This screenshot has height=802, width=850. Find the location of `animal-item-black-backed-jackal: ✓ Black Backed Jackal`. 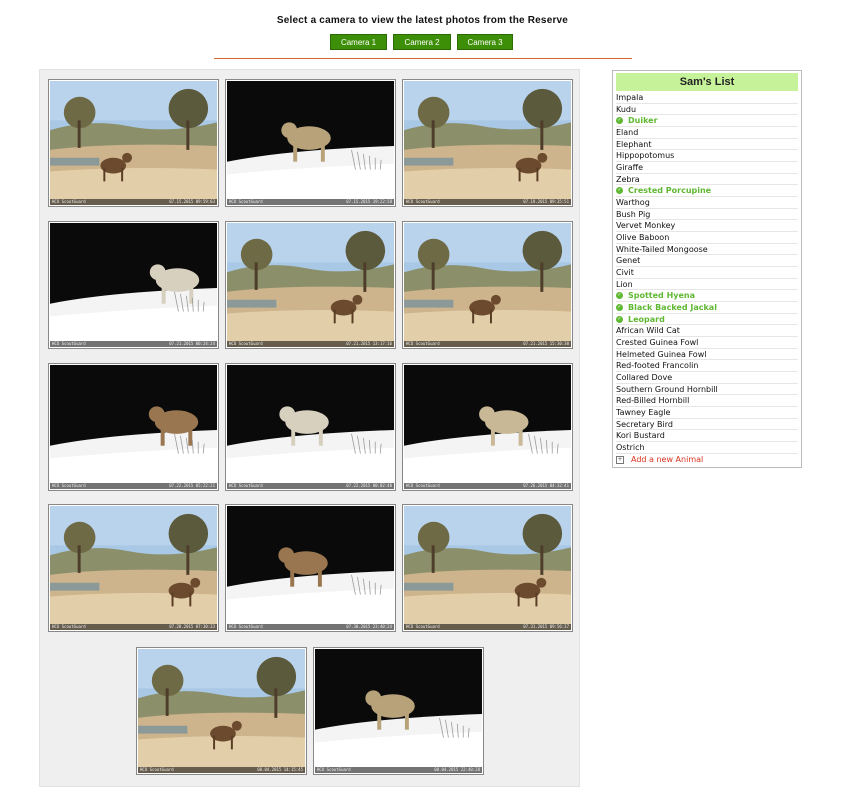

animal-item-black-backed-jackal: ✓ Black Backed Jackal is located at coordinates (707, 308).